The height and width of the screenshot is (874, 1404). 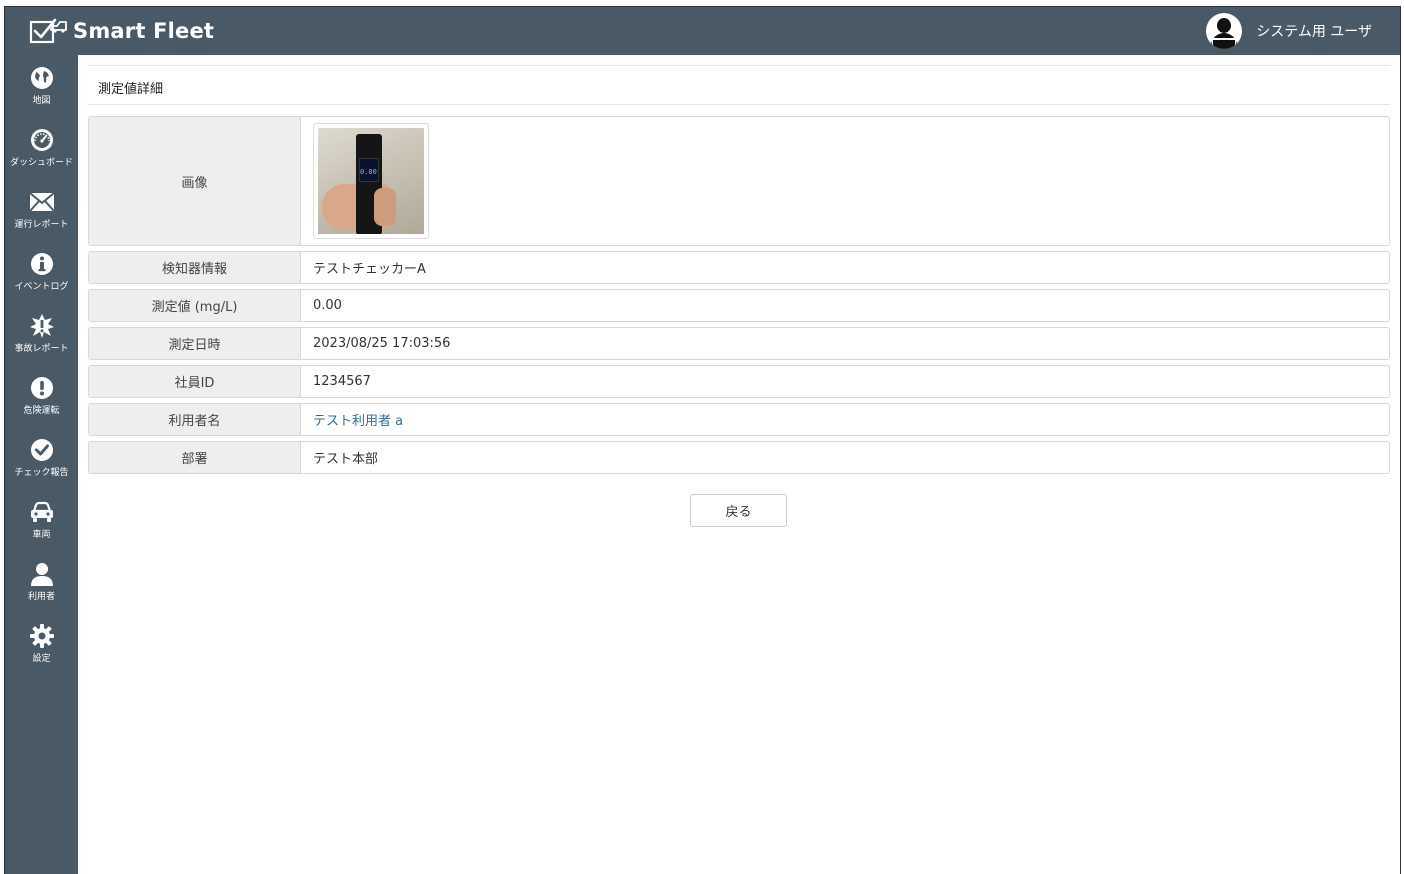 What do you see at coordinates (739, 305) in the screenshot?
I see `detail-row-measurement: 測定値 (mg/L) 0.00` at bounding box center [739, 305].